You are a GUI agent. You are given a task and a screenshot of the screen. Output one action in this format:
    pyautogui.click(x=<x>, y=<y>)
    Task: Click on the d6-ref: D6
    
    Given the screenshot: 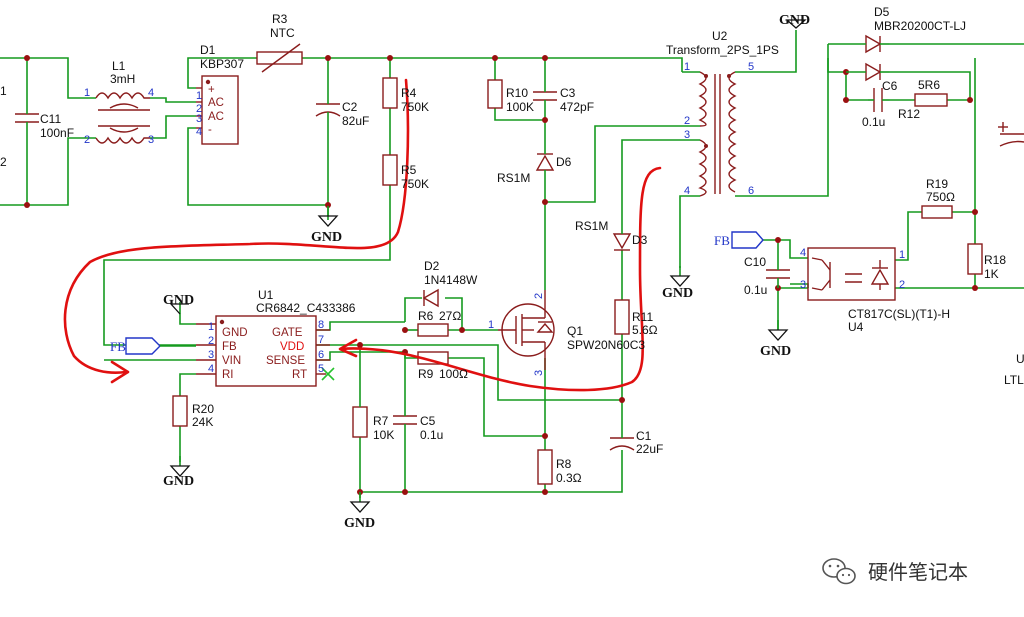 What is the action you would take?
    pyautogui.click(x=564, y=162)
    